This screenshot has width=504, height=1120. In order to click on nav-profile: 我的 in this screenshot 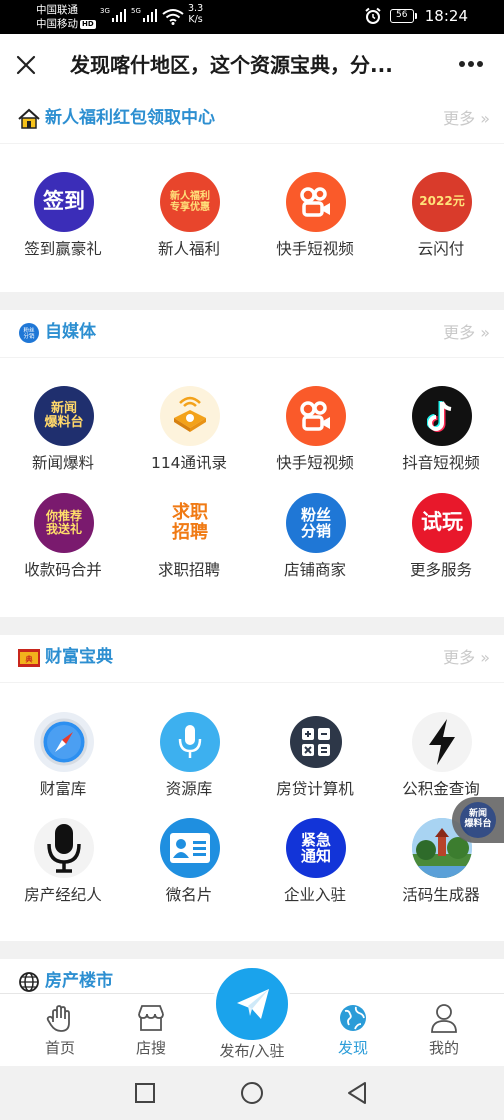, I will do `click(444, 1030)`.